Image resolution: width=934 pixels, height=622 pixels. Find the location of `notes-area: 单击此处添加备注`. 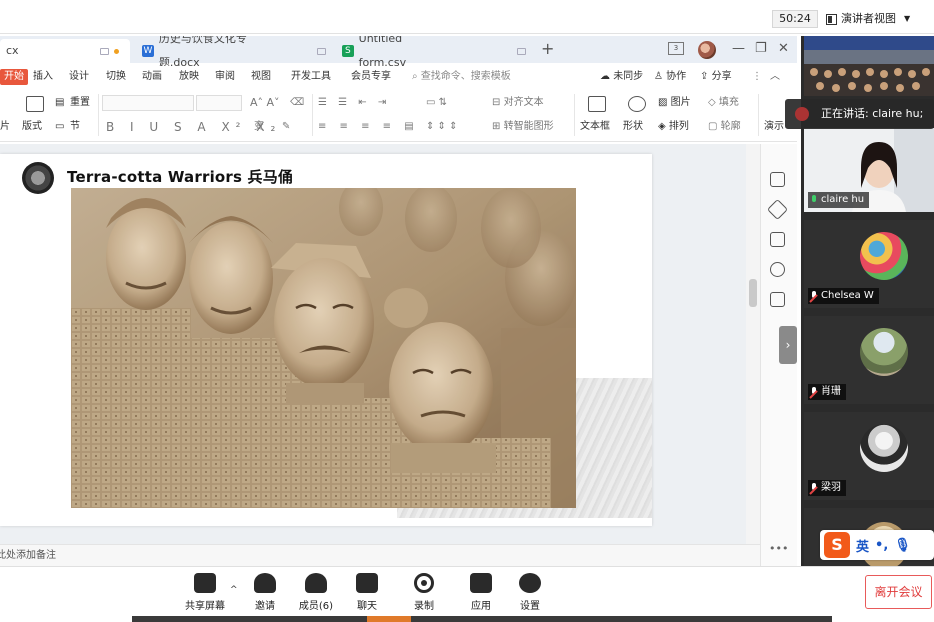

notes-area: 单击此处添加备注 is located at coordinates (380, 555).